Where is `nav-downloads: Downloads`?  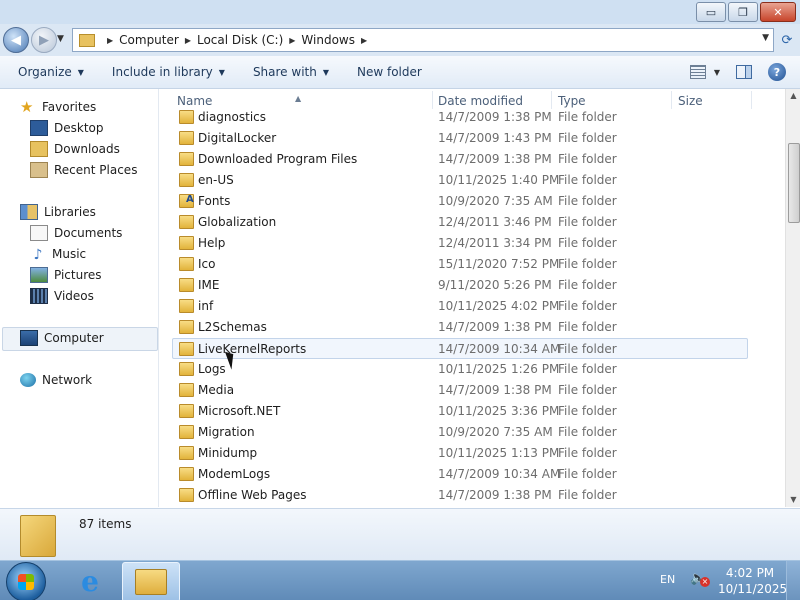
nav-downloads: Downloads is located at coordinates (75, 149).